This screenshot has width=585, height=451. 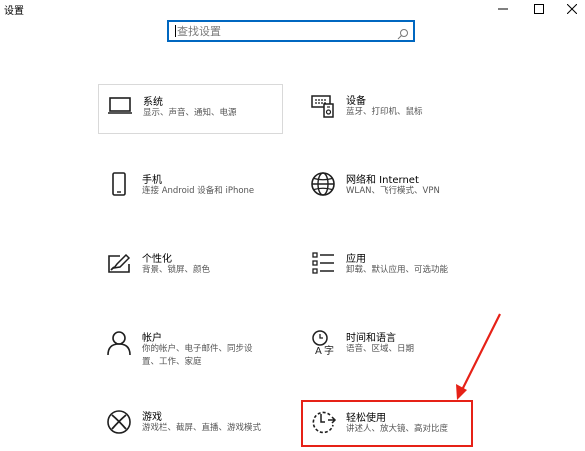 What do you see at coordinates (397, 270) in the screenshot?
I see `tile-subtitle: 卸载、默认应用、可选功能` at bounding box center [397, 270].